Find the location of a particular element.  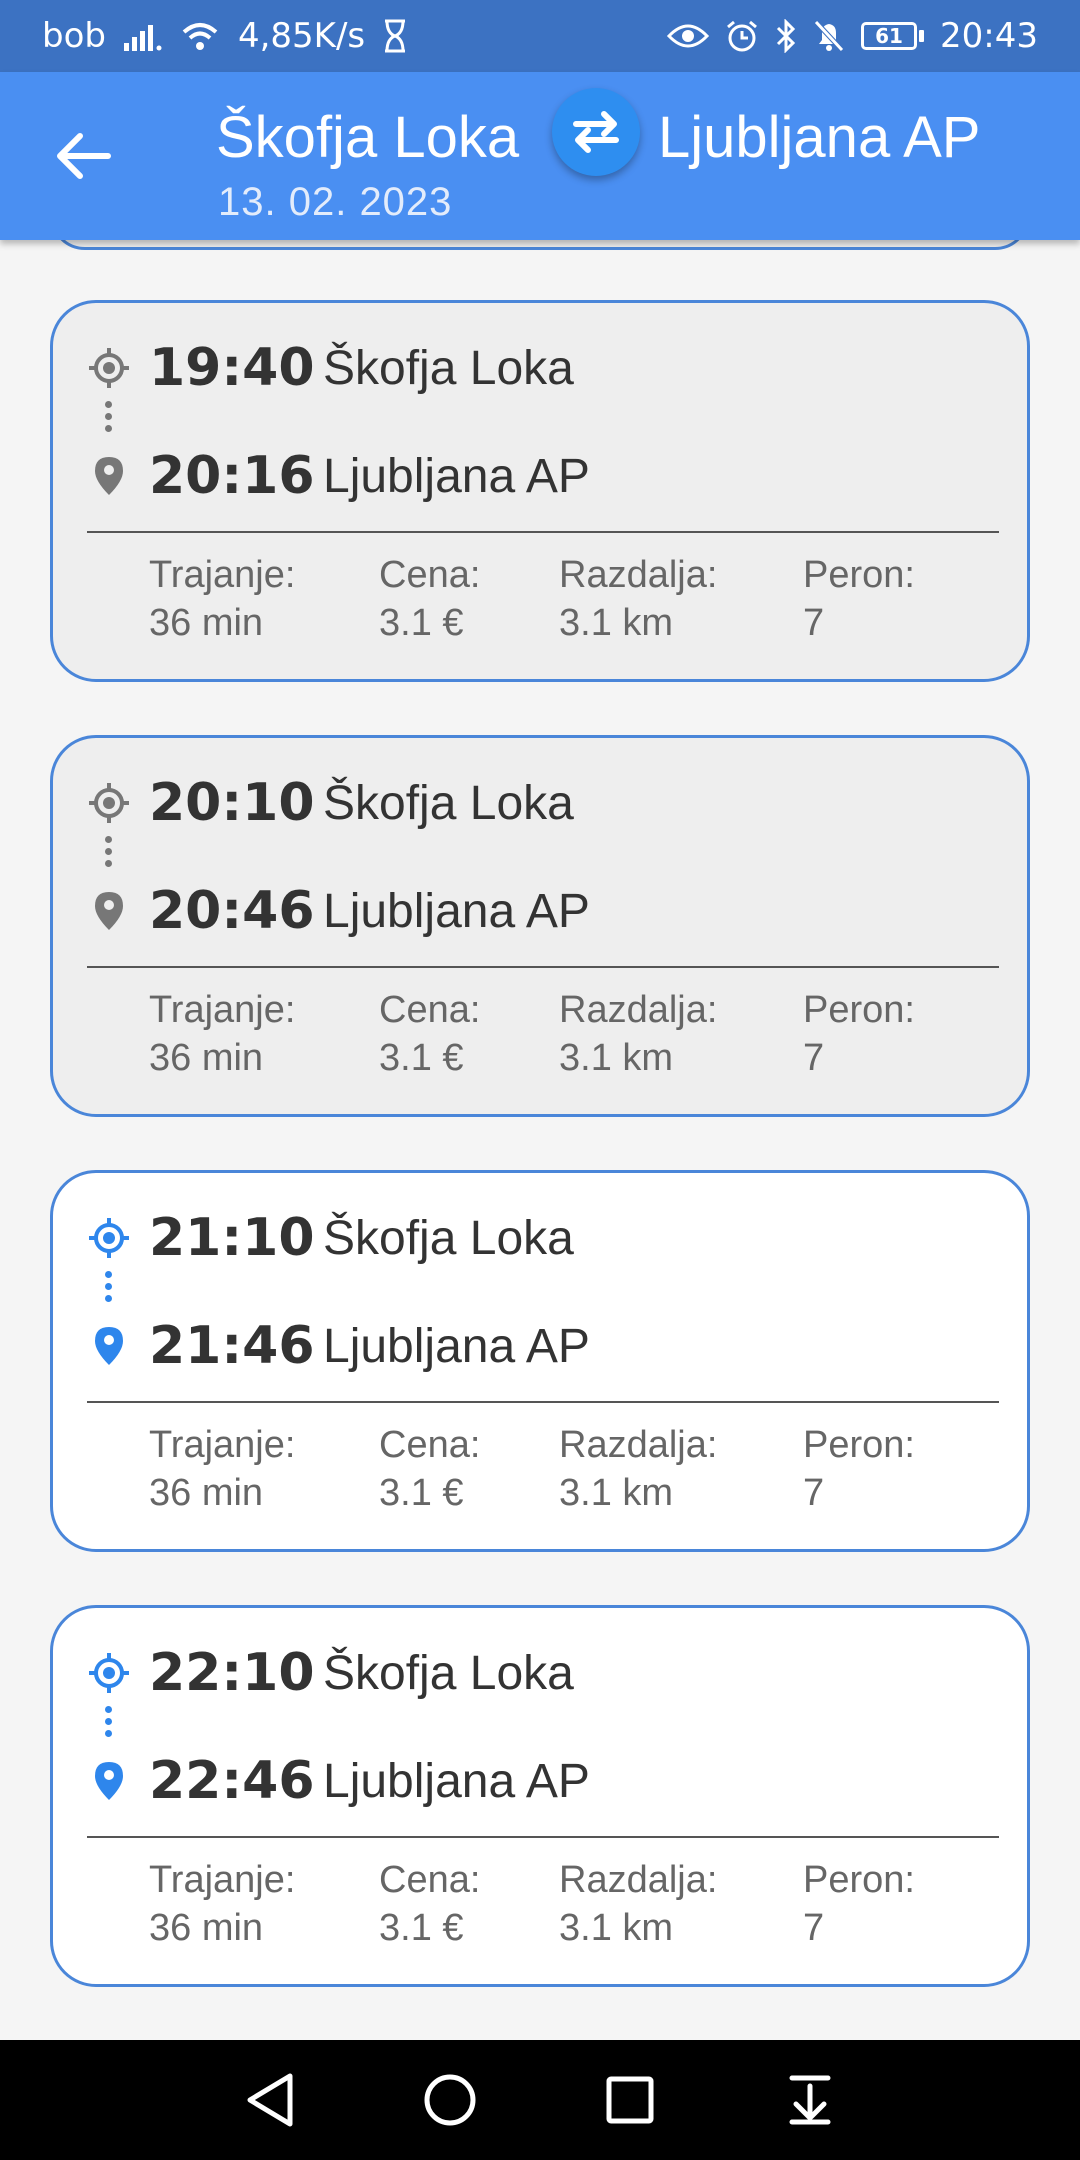

nav-notifications-button is located at coordinates (810, 2100).